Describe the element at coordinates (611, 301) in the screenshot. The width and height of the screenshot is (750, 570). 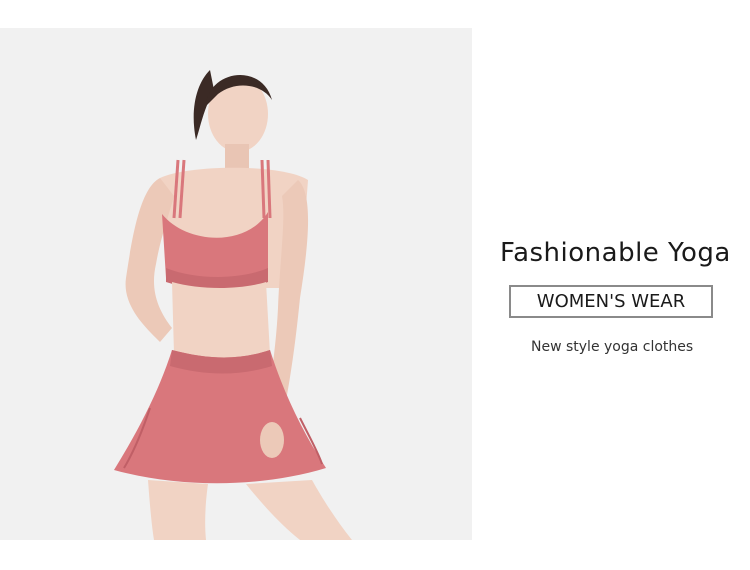
I see `category-badge: WOMEN'S WEAR` at that location.